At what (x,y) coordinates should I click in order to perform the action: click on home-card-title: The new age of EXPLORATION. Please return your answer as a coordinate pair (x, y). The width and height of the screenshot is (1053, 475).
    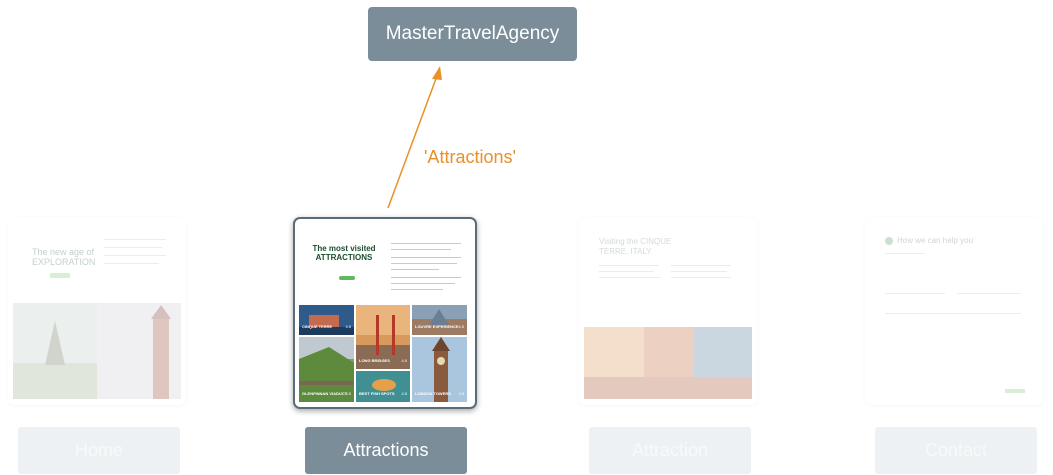
    Looking at the image, I should click on (64, 257).